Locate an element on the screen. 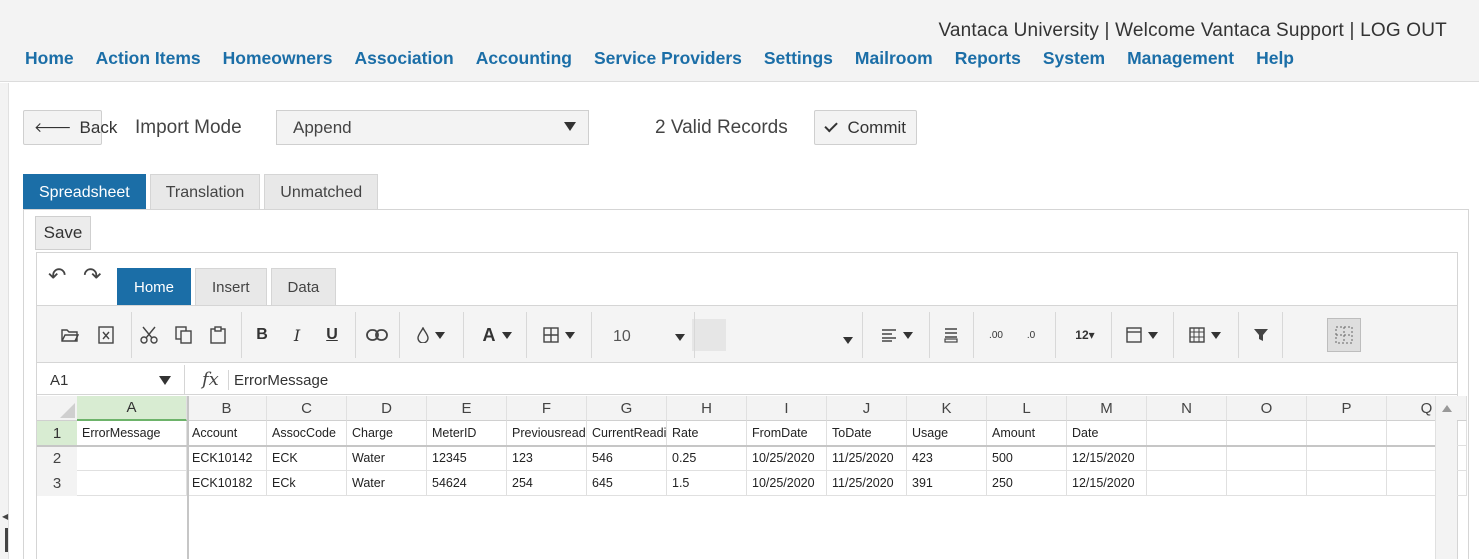  cell-i3: 10/25/2020 is located at coordinates (787, 483).